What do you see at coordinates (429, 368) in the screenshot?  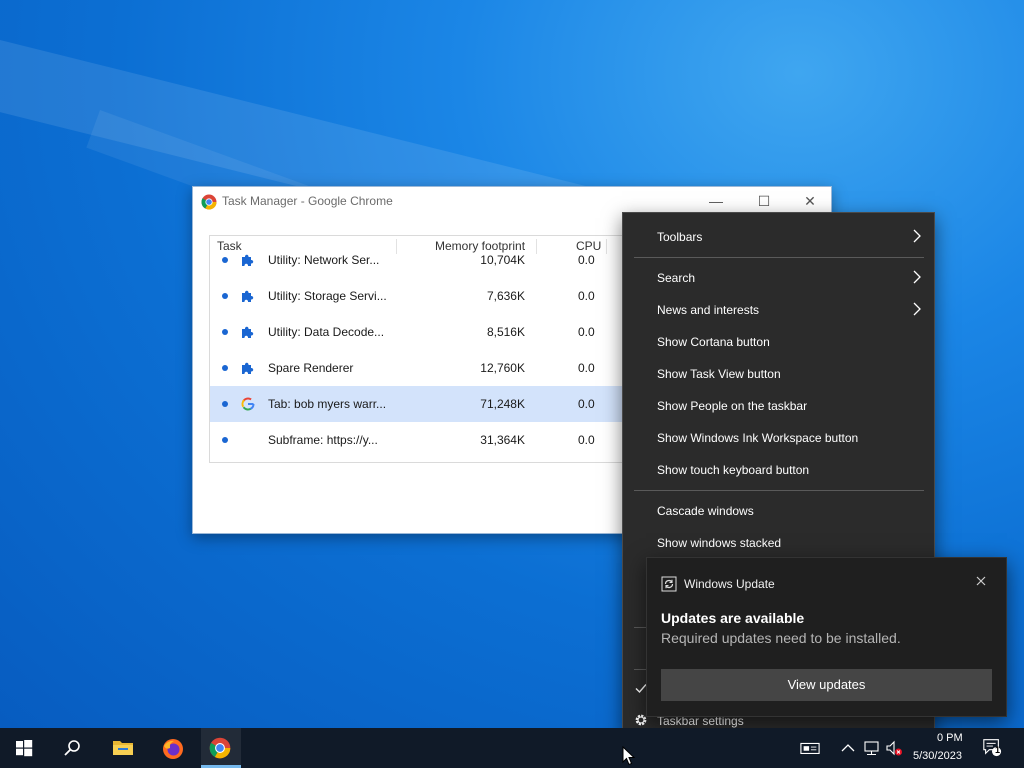 I see `table-row: Spare Renderer 12,760K 0.0` at bounding box center [429, 368].